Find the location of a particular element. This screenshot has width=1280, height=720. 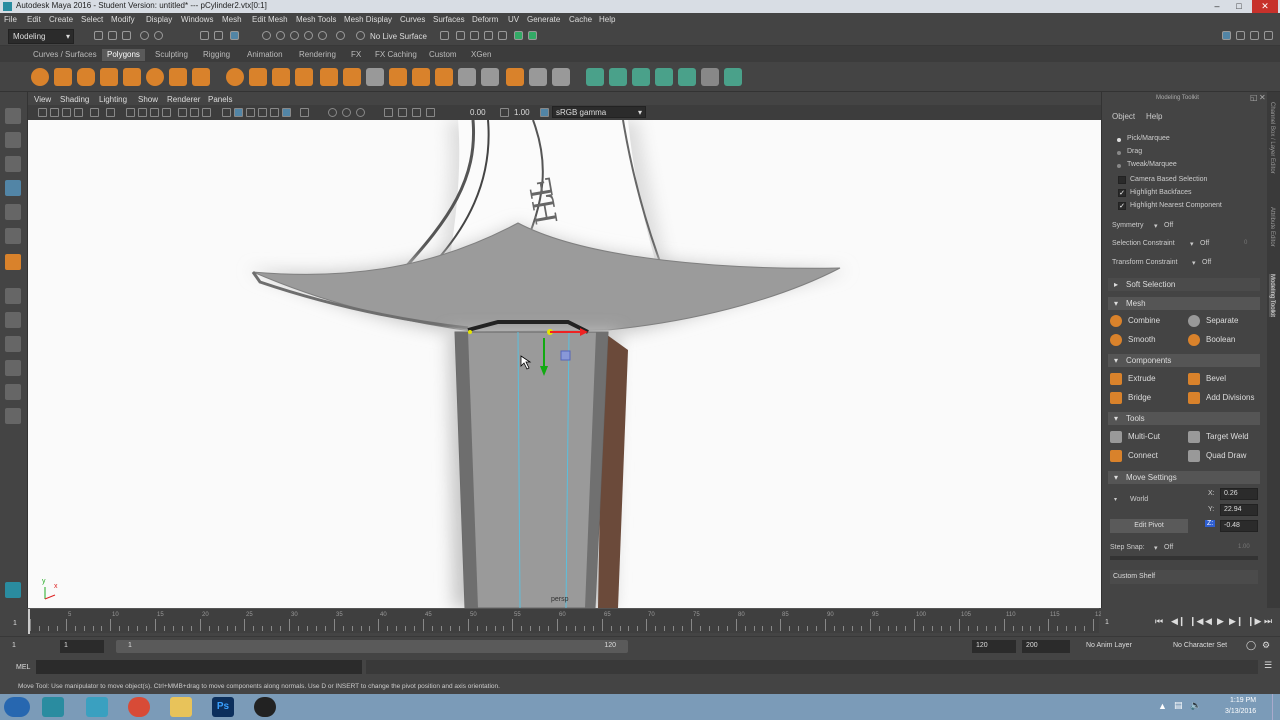

automatic-mapping-icon is located at coordinates (664, 77).